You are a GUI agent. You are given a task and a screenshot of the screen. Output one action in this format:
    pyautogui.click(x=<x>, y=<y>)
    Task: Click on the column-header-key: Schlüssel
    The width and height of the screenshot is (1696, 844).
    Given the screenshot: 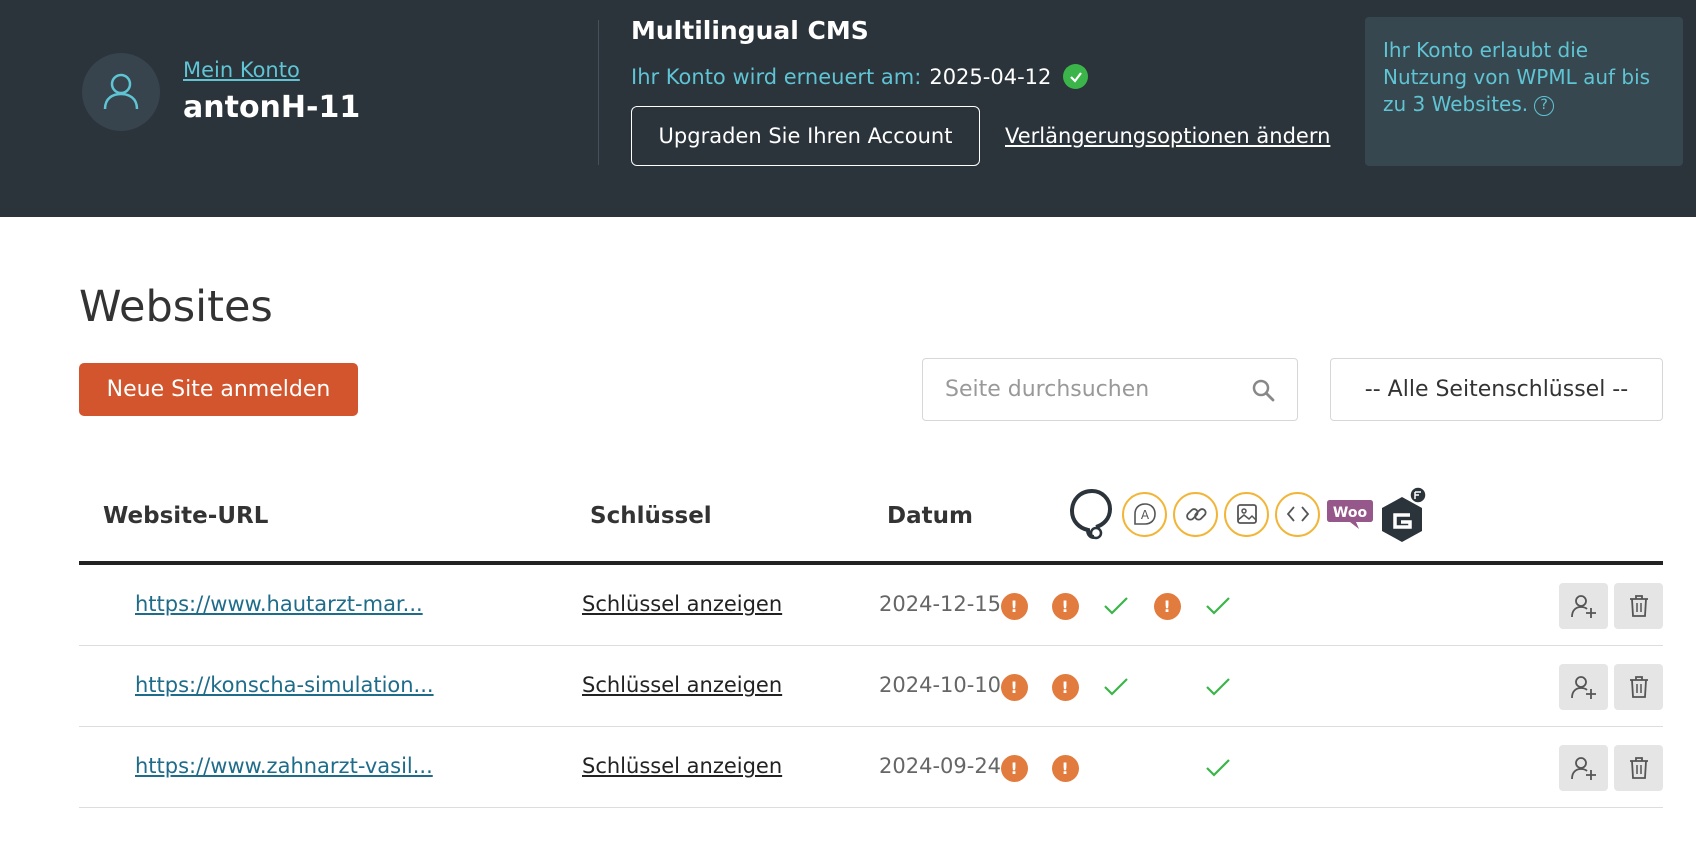 What is the action you would take?
    pyautogui.click(x=651, y=516)
    